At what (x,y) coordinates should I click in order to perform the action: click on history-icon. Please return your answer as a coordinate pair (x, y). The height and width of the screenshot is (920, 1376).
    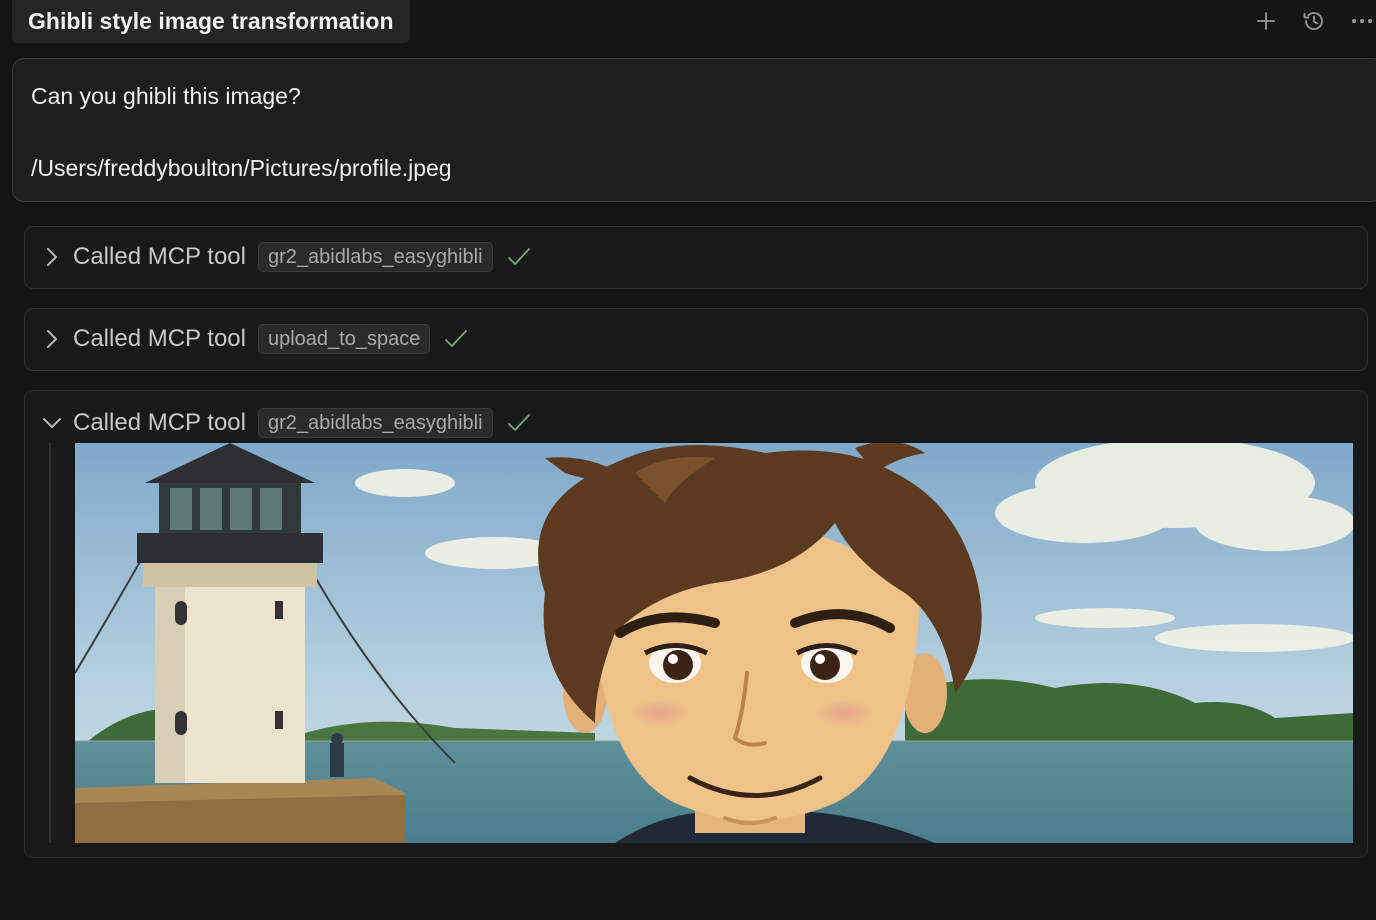
    Looking at the image, I should click on (1314, 21).